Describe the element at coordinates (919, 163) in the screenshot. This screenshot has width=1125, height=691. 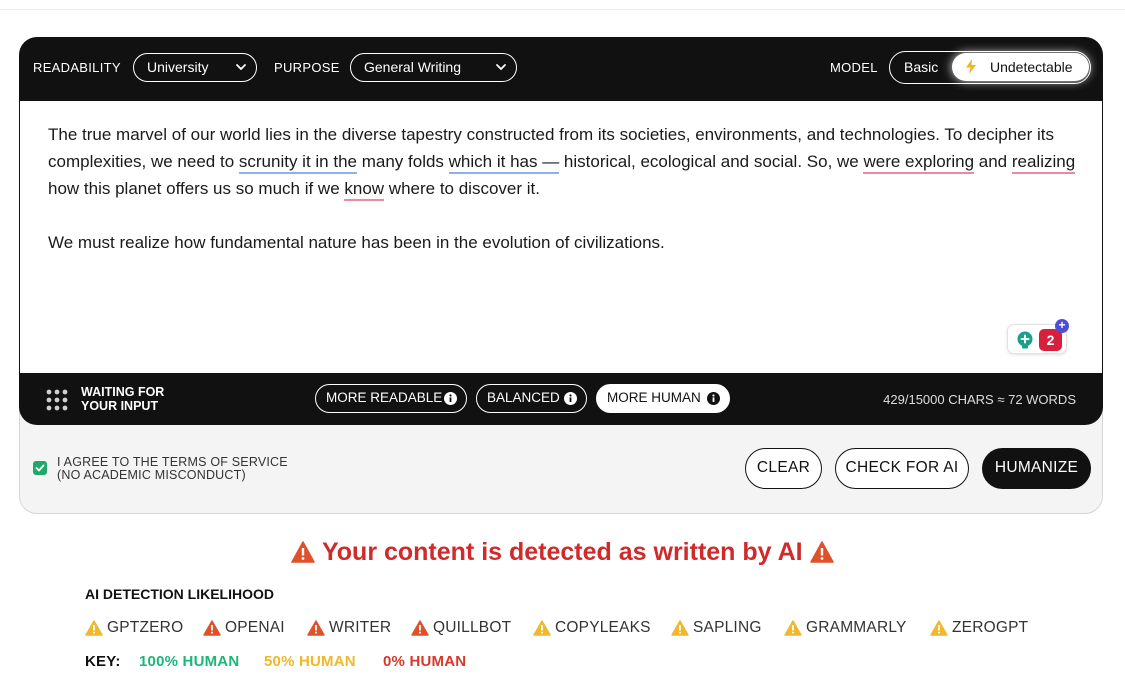
I see `grammar-highlight: were exploring` at that location.